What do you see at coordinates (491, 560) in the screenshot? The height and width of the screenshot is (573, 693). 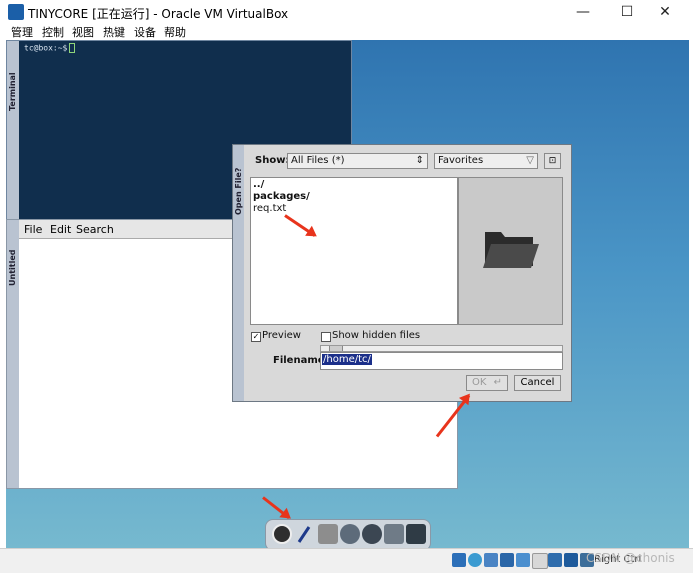 I see `audio-status-icon` at bounding box center [491, 560].